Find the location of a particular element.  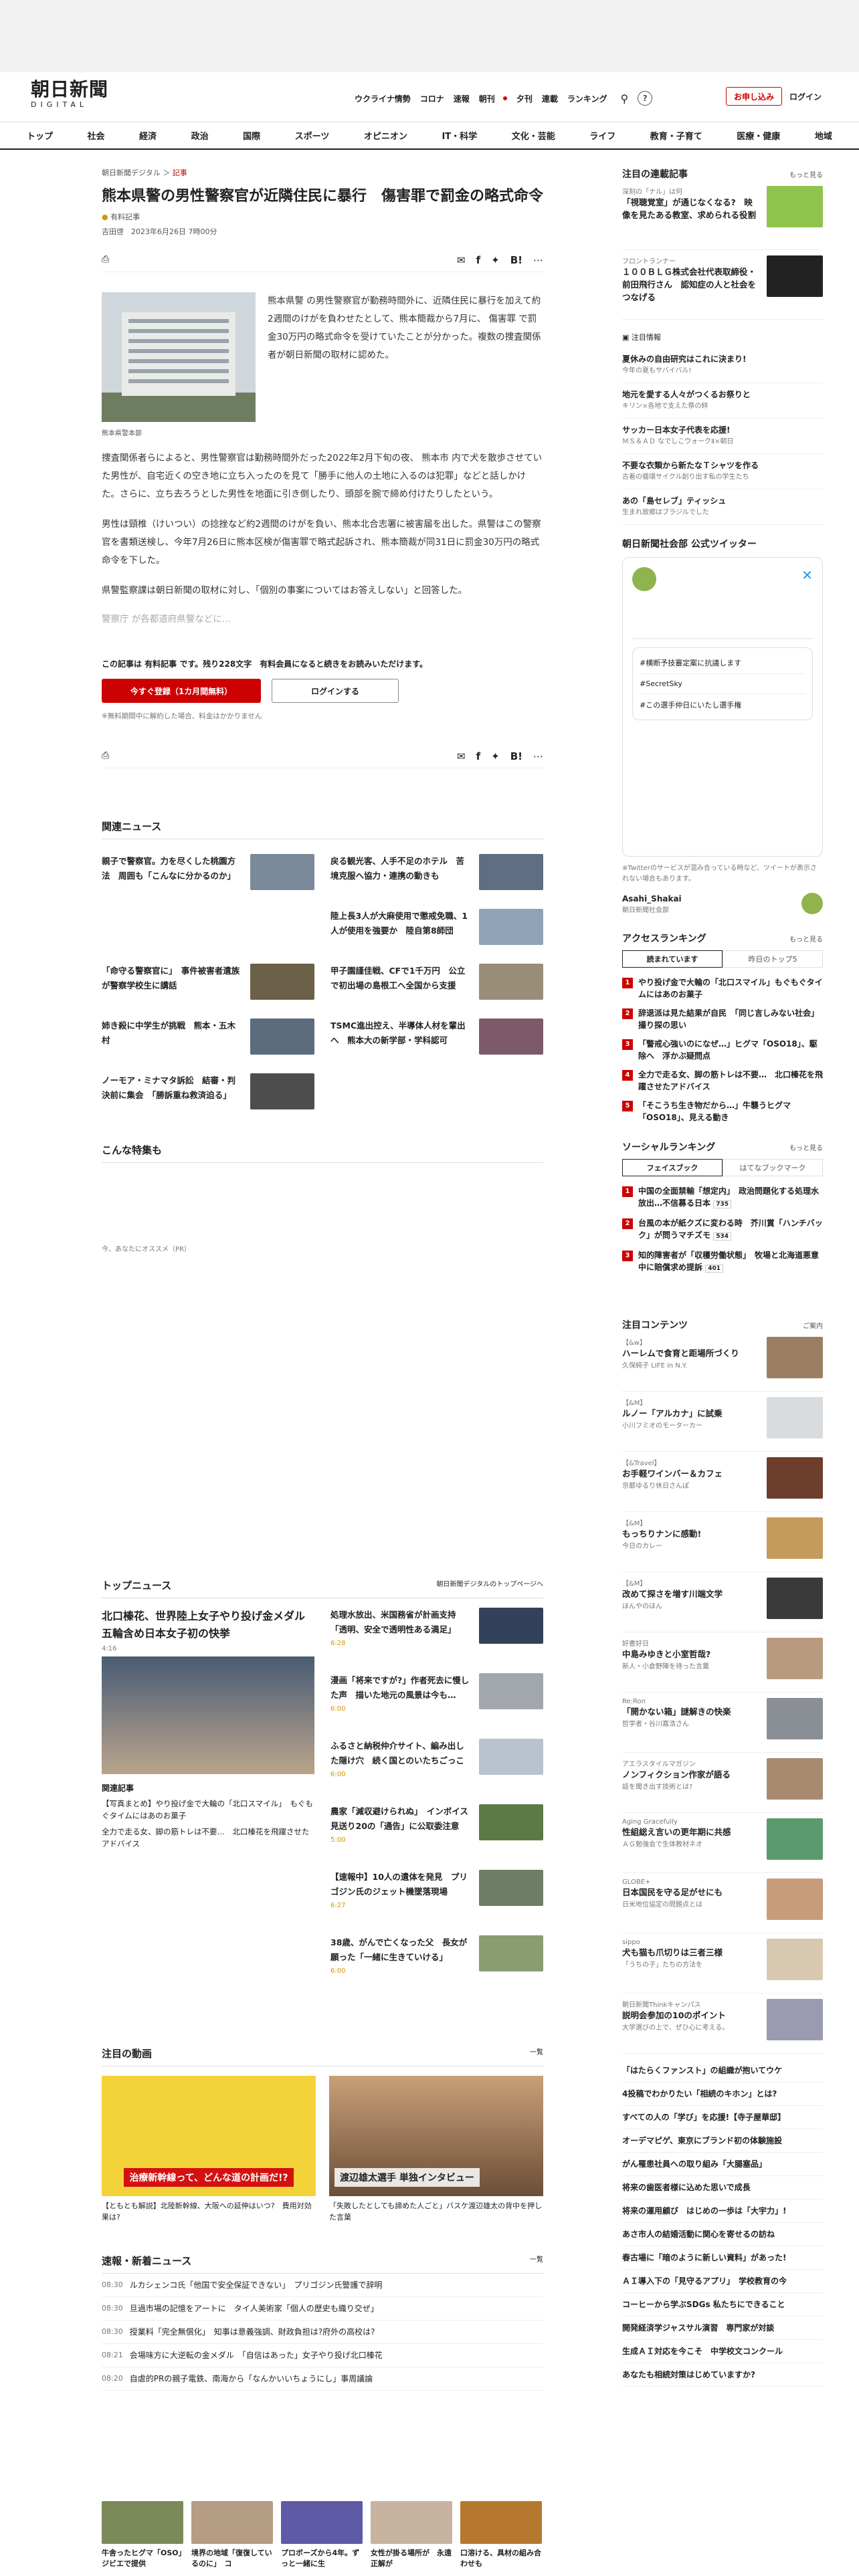

tab-hatena: はてなブックマーク is located at coordinates (773, 1167).